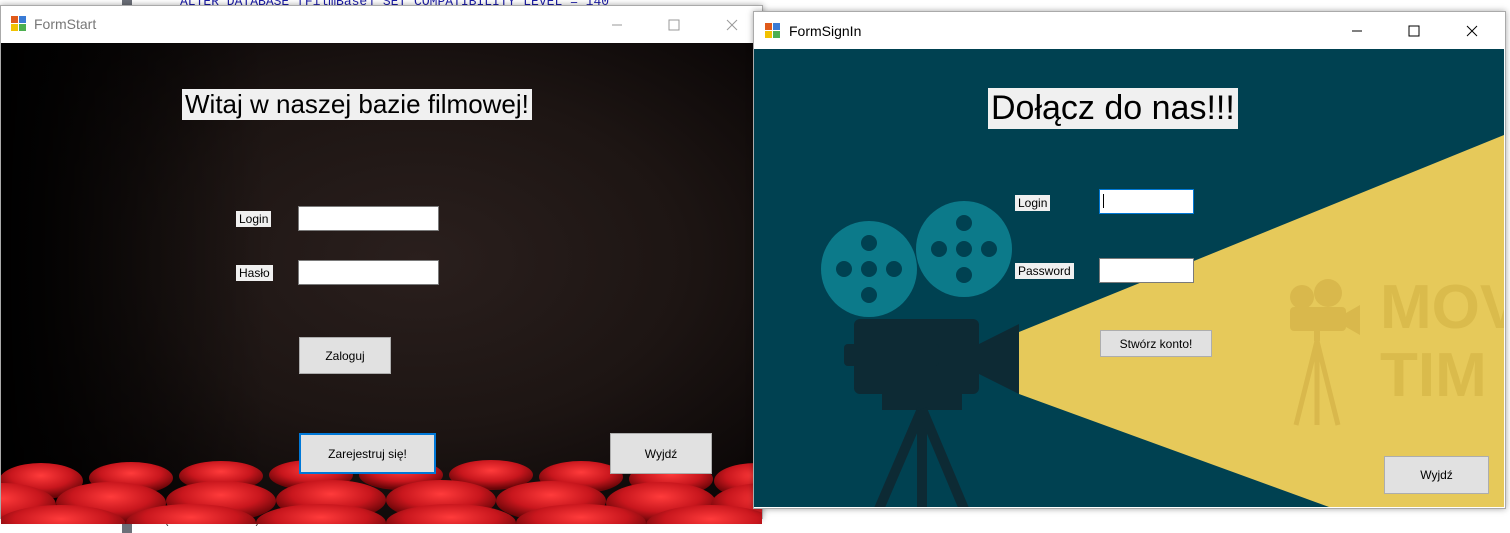 Image resolution: width=1510 pixels, height=533 pixels. Describe the element at coordinates (1433, 375) in the screenshot. I see `watermark-line-2: TIM` at that location.